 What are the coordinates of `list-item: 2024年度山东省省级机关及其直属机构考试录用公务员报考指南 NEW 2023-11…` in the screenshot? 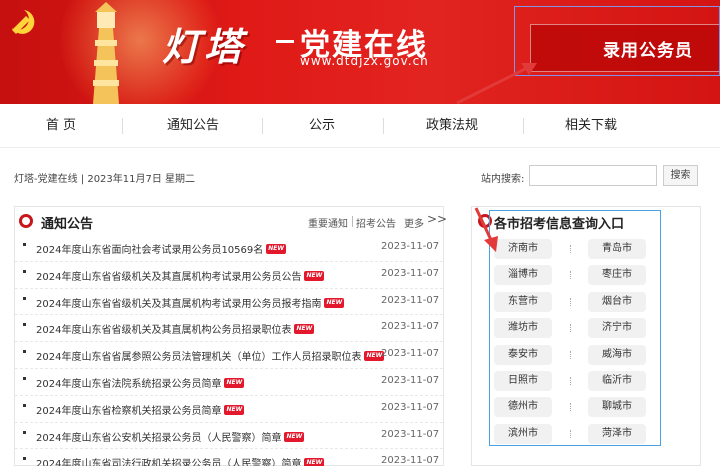 It's located at (229, 302).